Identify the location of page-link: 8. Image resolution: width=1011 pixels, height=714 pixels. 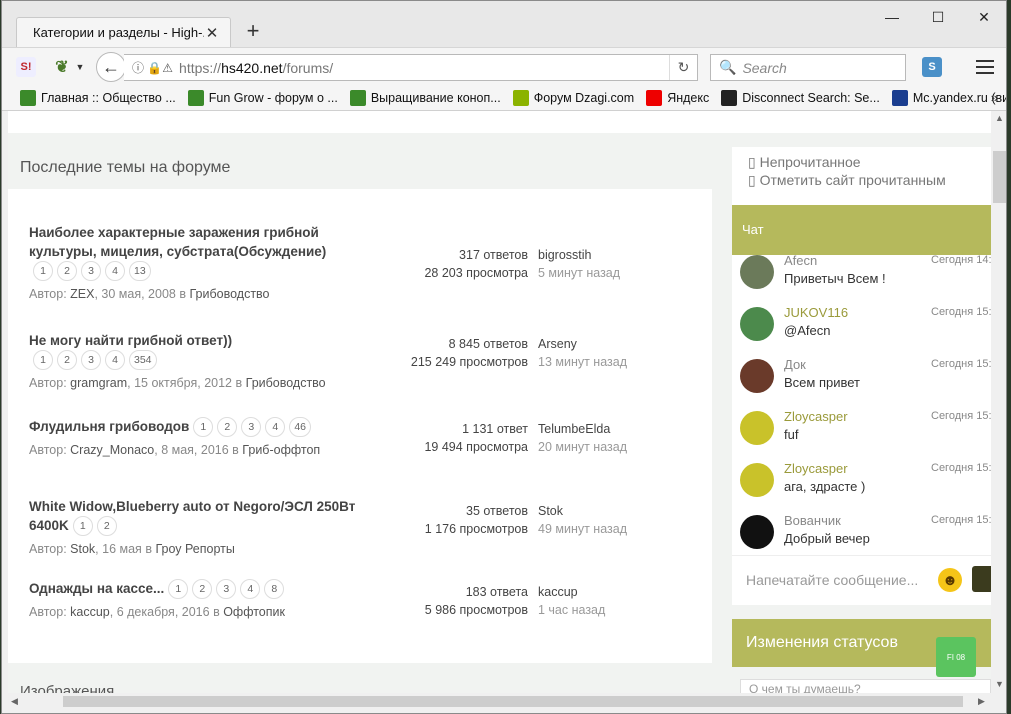
(274, 589).